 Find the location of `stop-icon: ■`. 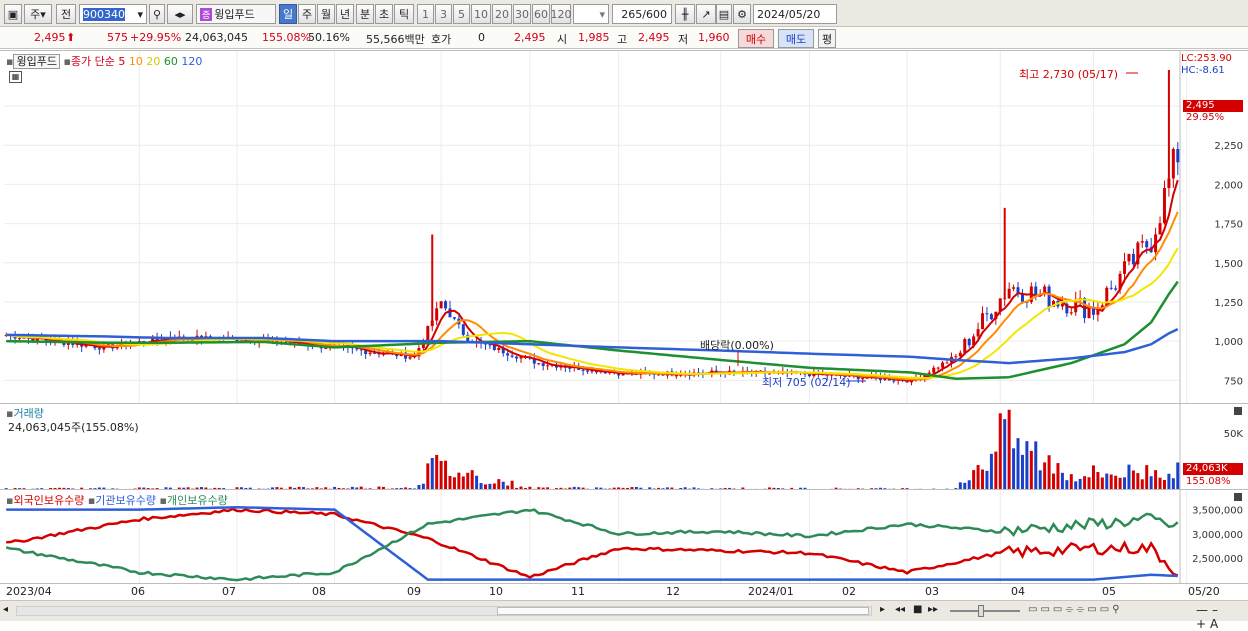

stop-icon: ■ is located at coordinates (917, 609).